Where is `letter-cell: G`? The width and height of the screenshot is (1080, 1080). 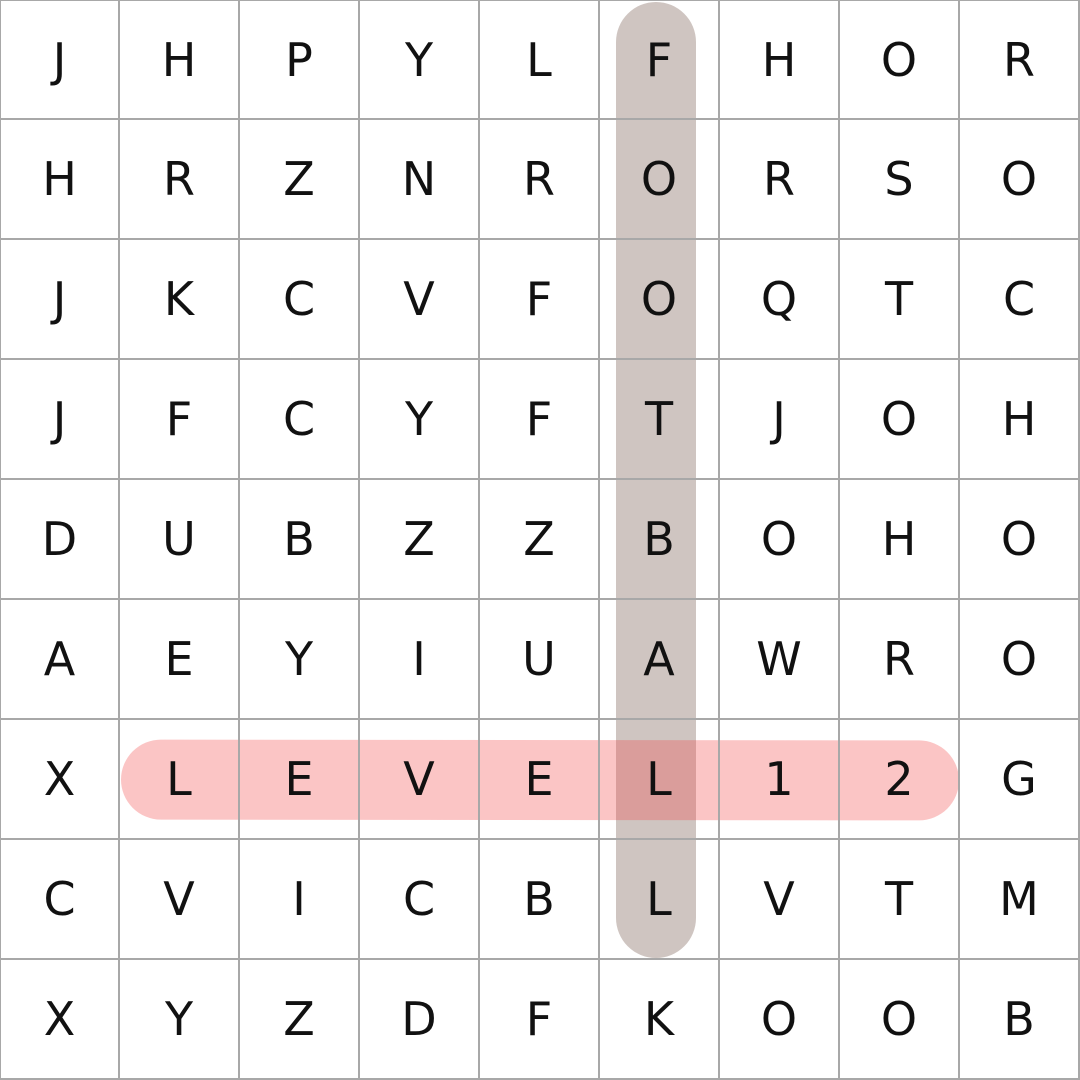 letter-cell: G is located at coordinates (1020, 780).